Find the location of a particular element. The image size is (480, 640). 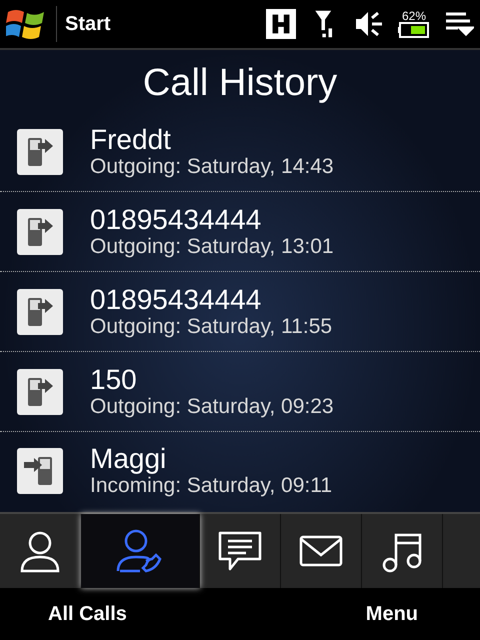

incoming-call-icon is located at coordinates (40, 471).